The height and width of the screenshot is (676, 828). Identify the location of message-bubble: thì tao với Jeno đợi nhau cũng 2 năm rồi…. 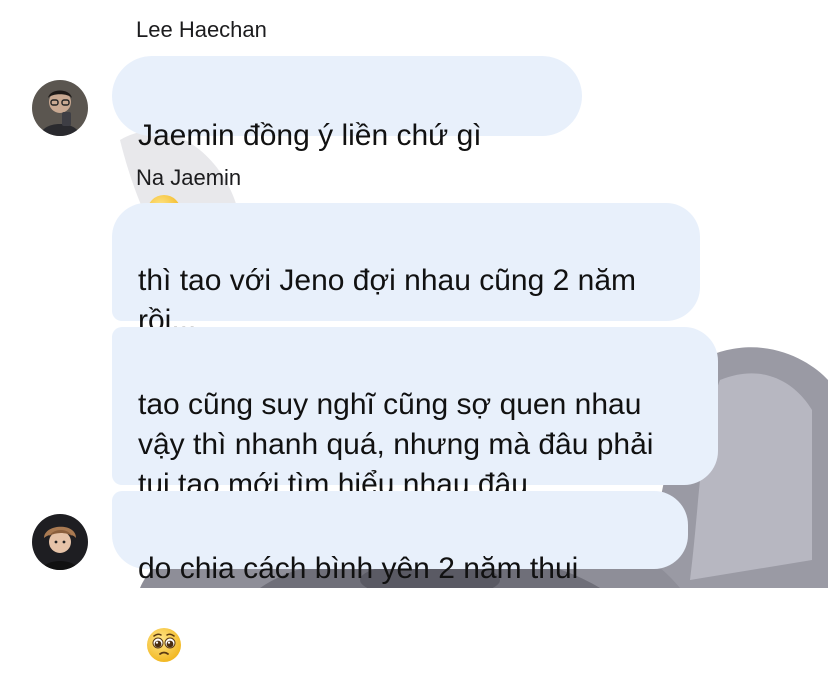
(406, 270).